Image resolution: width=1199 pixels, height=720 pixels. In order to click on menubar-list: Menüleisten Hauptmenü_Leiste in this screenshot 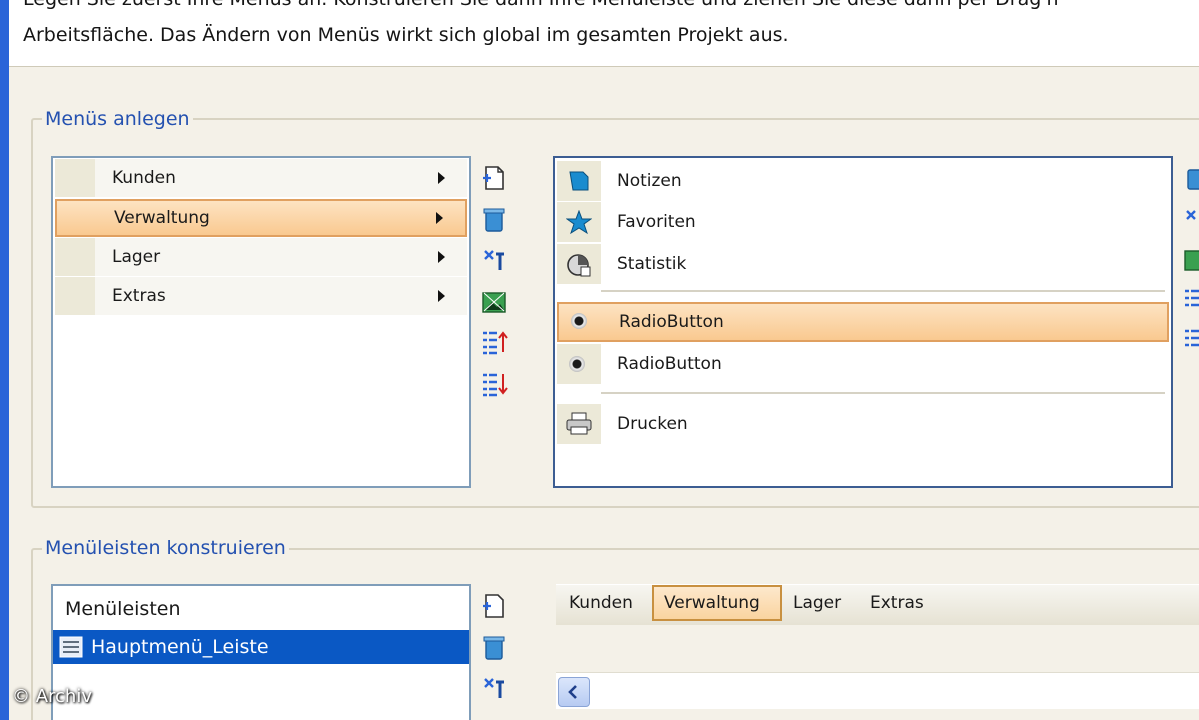, I will do `click(261, 652)`.